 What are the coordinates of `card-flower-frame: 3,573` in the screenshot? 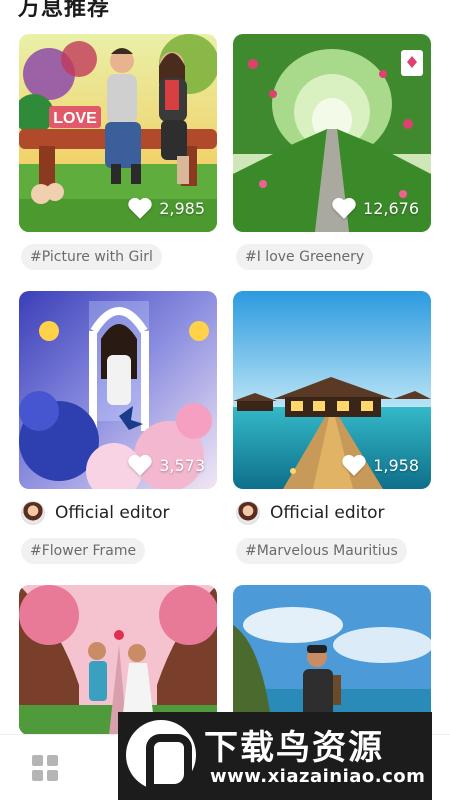 It's located at (118, 390).